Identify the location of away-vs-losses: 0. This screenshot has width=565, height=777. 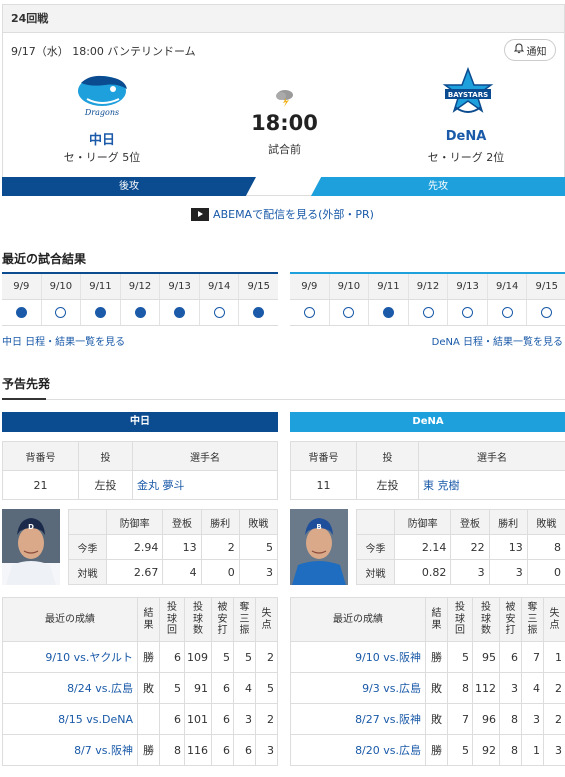
(545, 572).